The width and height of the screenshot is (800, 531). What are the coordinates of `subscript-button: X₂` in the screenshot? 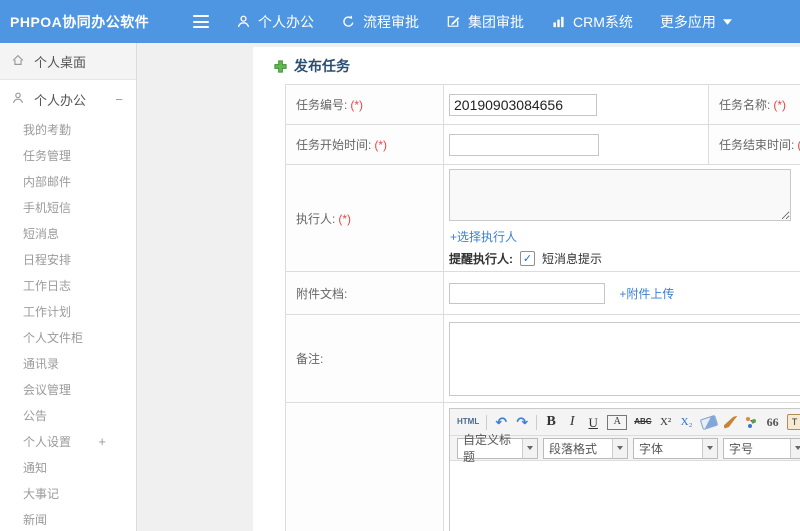 It's located at (687, 422).